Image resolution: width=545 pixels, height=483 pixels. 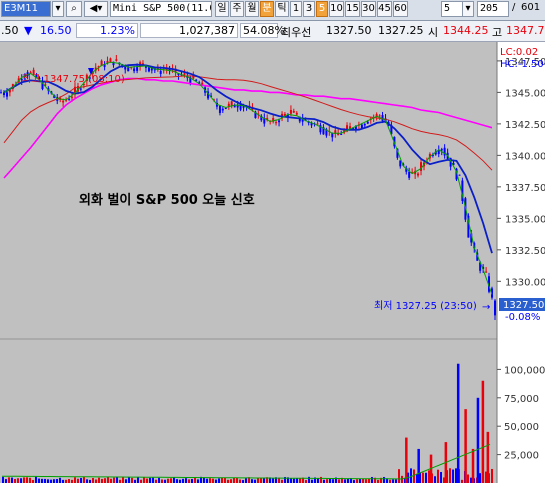 I want to click on change-value: 16.50, so click(x=56, y=30).